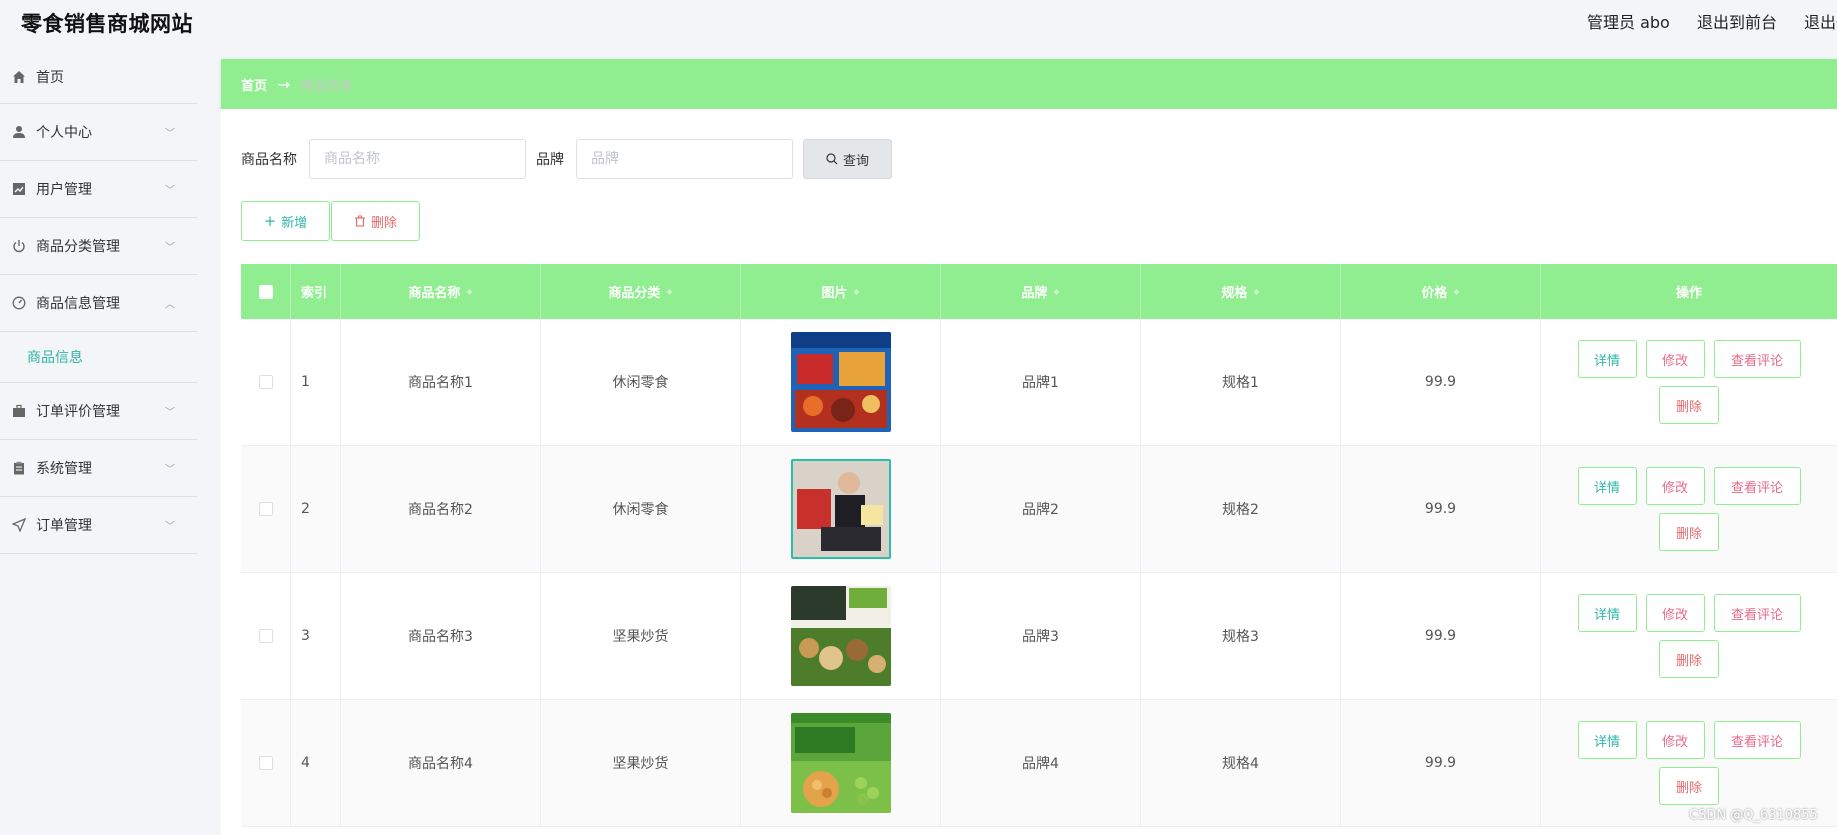  What do you see at coordinates (78, 304) in the screenshot?
I see `sidebar-item-label: 商品信息管理` at bounding box center [78, 304].